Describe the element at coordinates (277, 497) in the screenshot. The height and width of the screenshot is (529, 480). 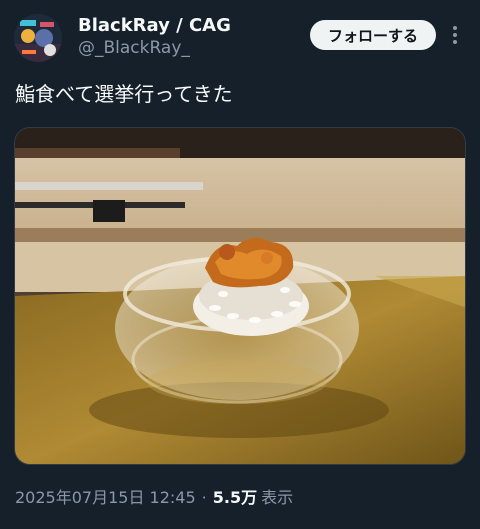
I see `views-label: 表示` at that location.